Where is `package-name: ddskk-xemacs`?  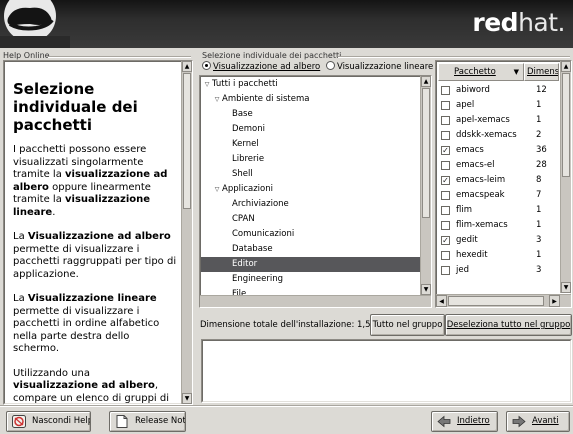
package-name: ddskk-xemacs is located at coordinates (486, 135).